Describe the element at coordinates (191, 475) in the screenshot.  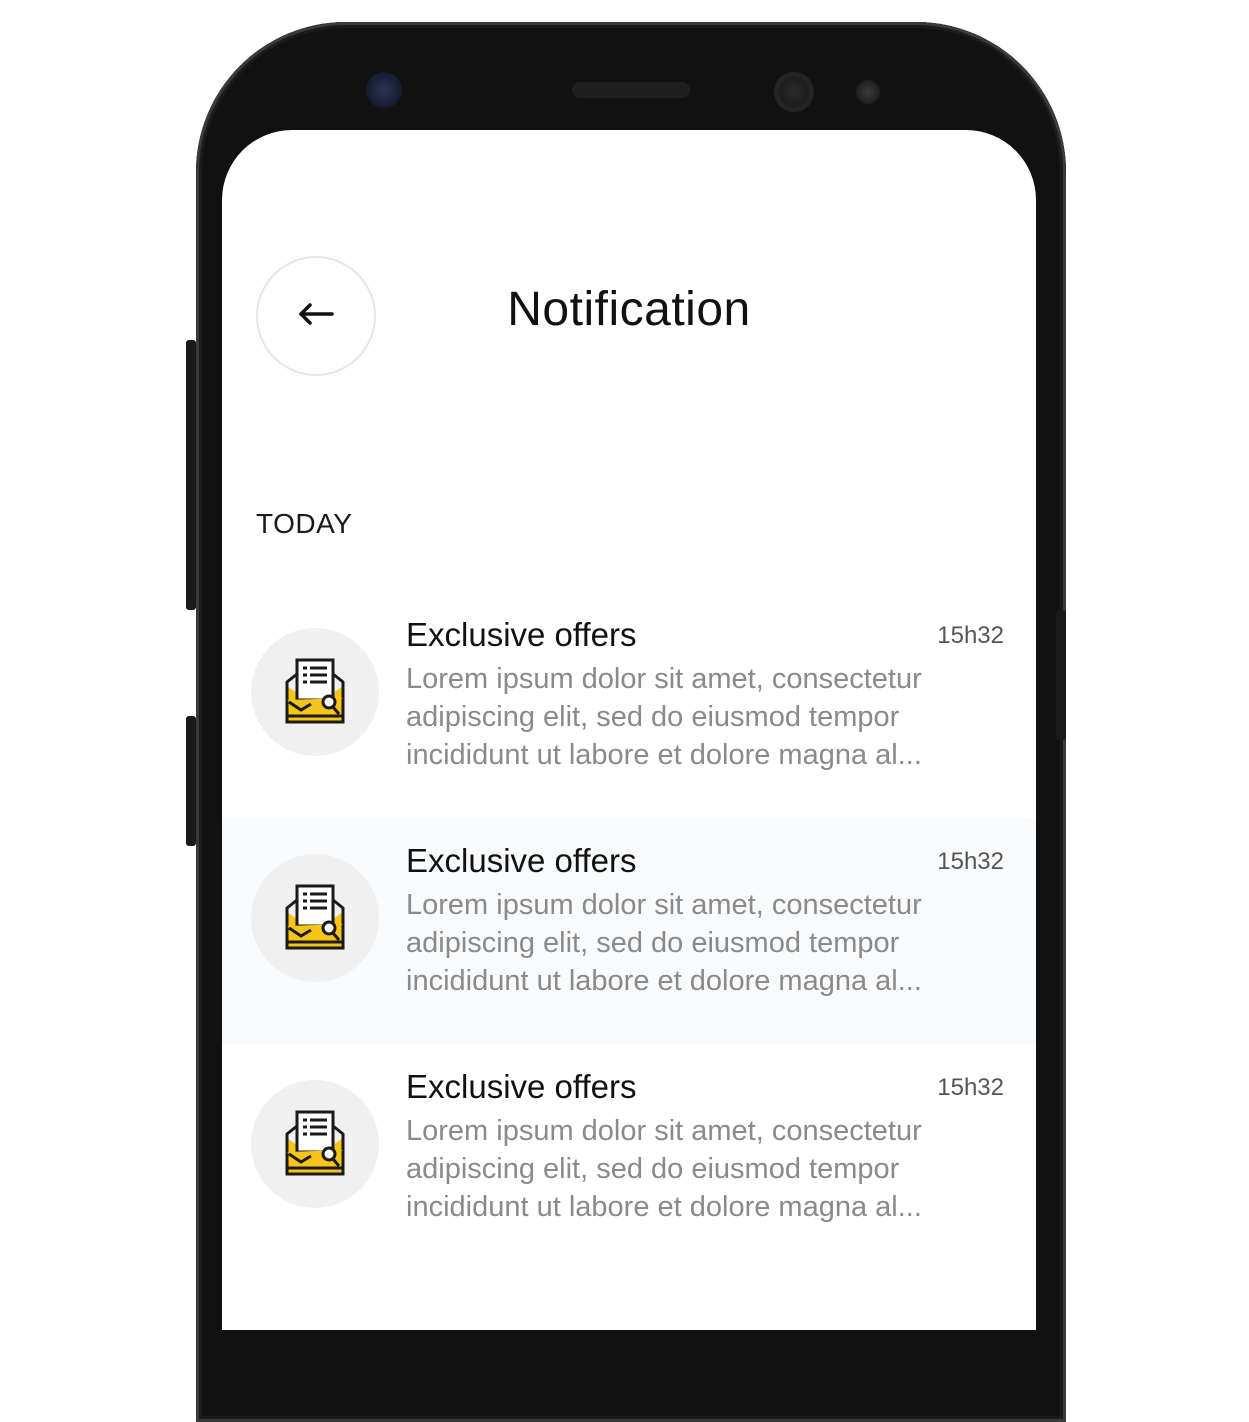
I see `volume-button` at that location.